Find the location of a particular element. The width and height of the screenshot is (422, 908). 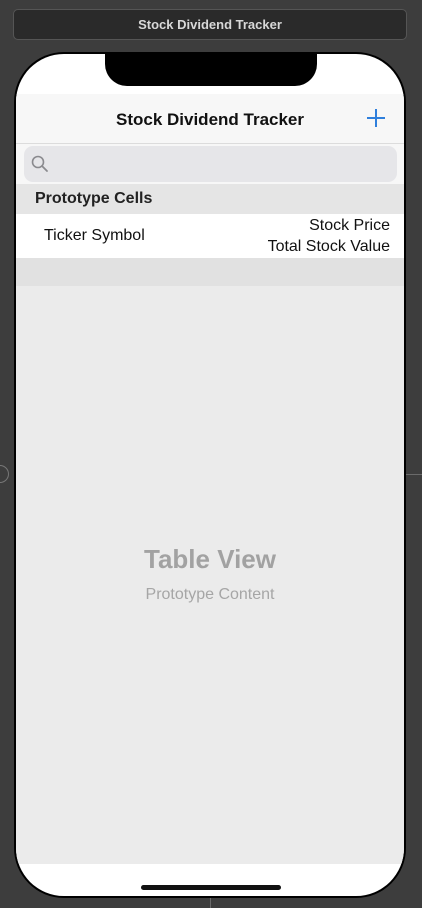

nav-title: Stock Dividend Tracker is located at coordinates (210, 119).